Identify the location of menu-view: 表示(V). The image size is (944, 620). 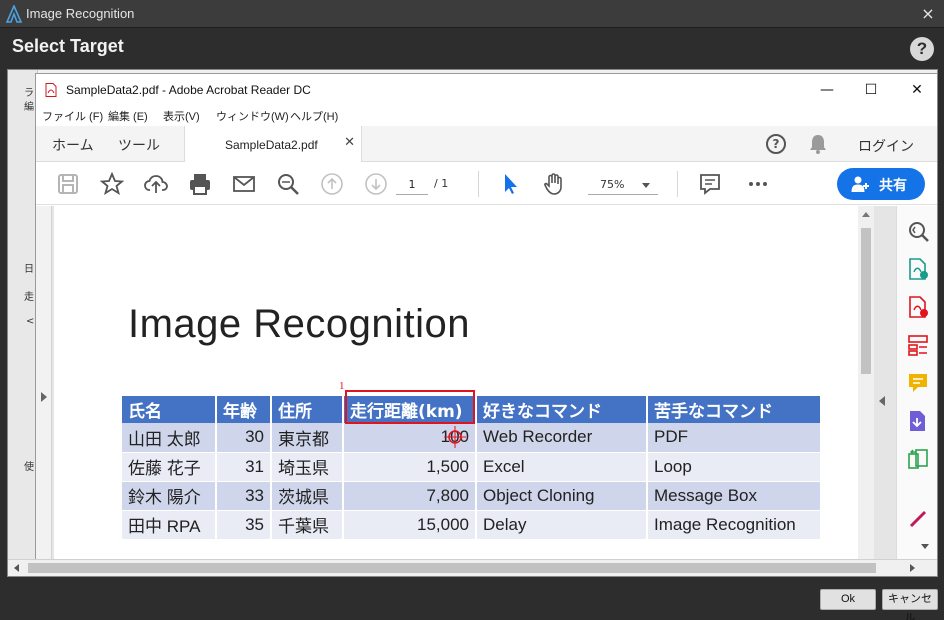
(181, 116).